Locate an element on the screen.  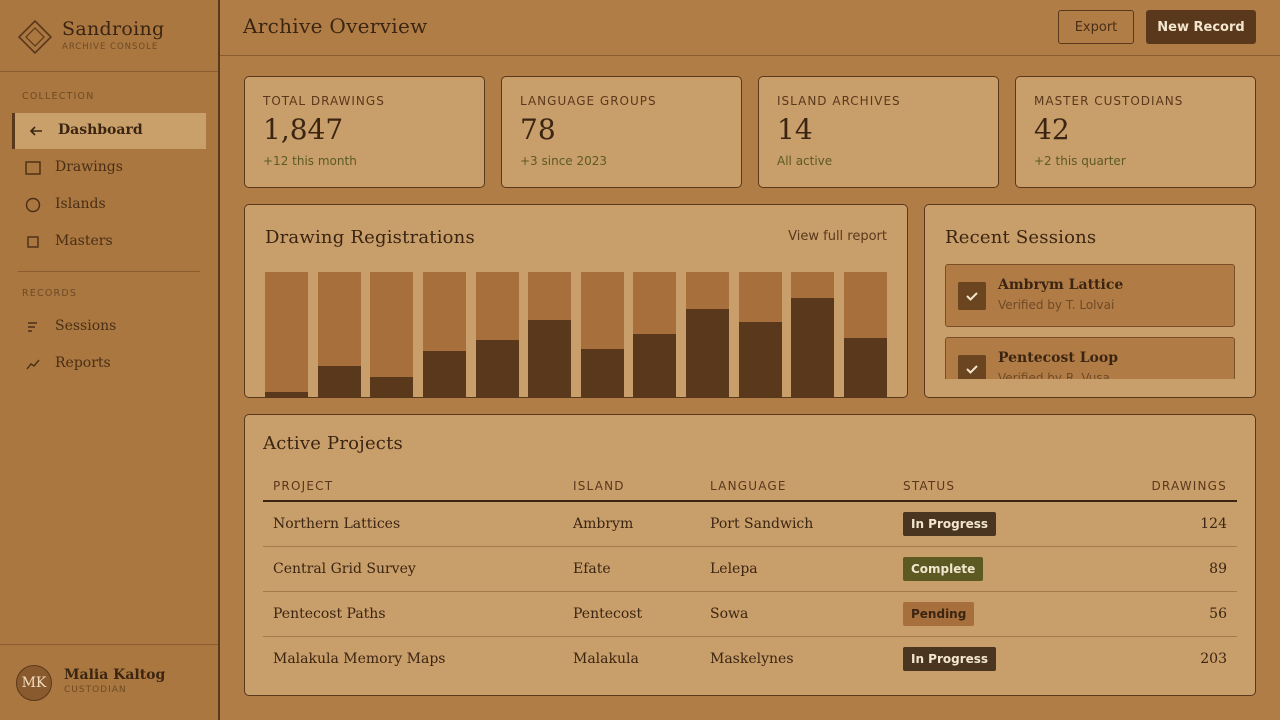
column-header-status: STATUS is located at coordinates (993, 486).